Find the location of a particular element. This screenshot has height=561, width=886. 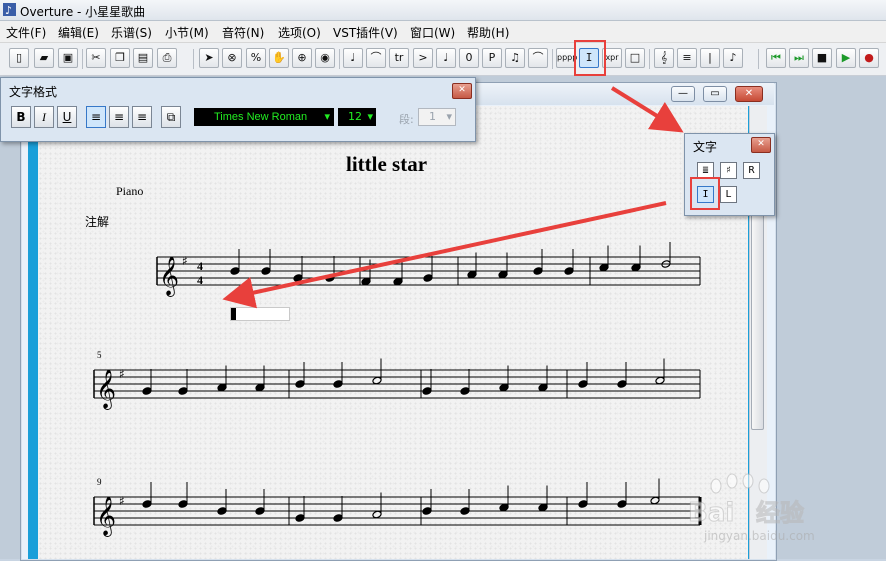

watermark-cn: 经验 is located at coordinates (780, 513).